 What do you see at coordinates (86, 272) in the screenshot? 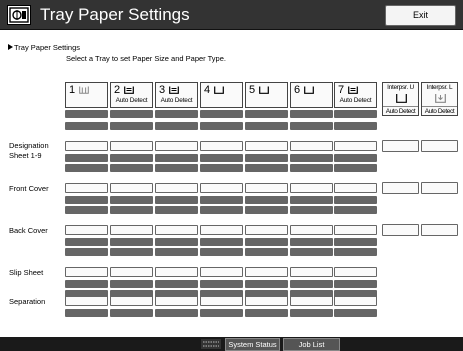
I see `slip-sheet-tray-1-cell` at bounding box center [86, 272].